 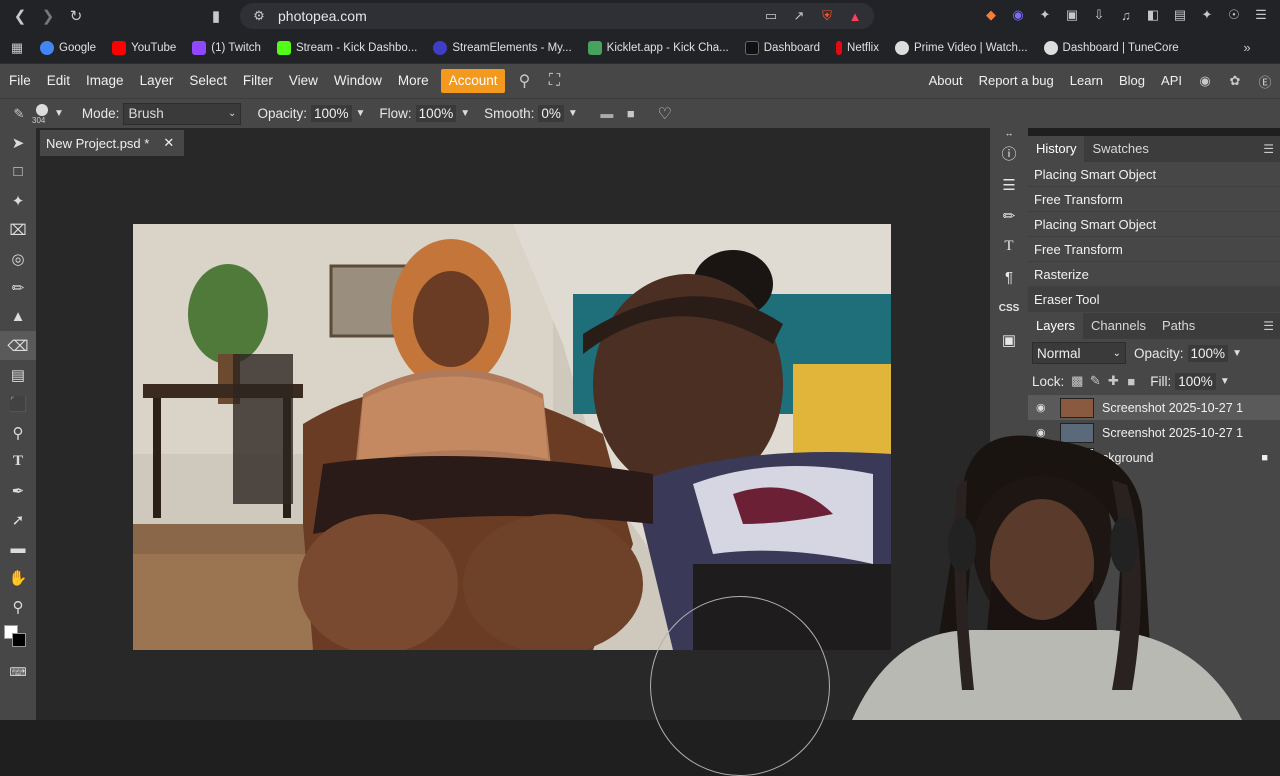 What do you see at coordinates (216, 16) in the screenshot?
I see `bookmark-icon: ▮` at bounding box center [216, 16].